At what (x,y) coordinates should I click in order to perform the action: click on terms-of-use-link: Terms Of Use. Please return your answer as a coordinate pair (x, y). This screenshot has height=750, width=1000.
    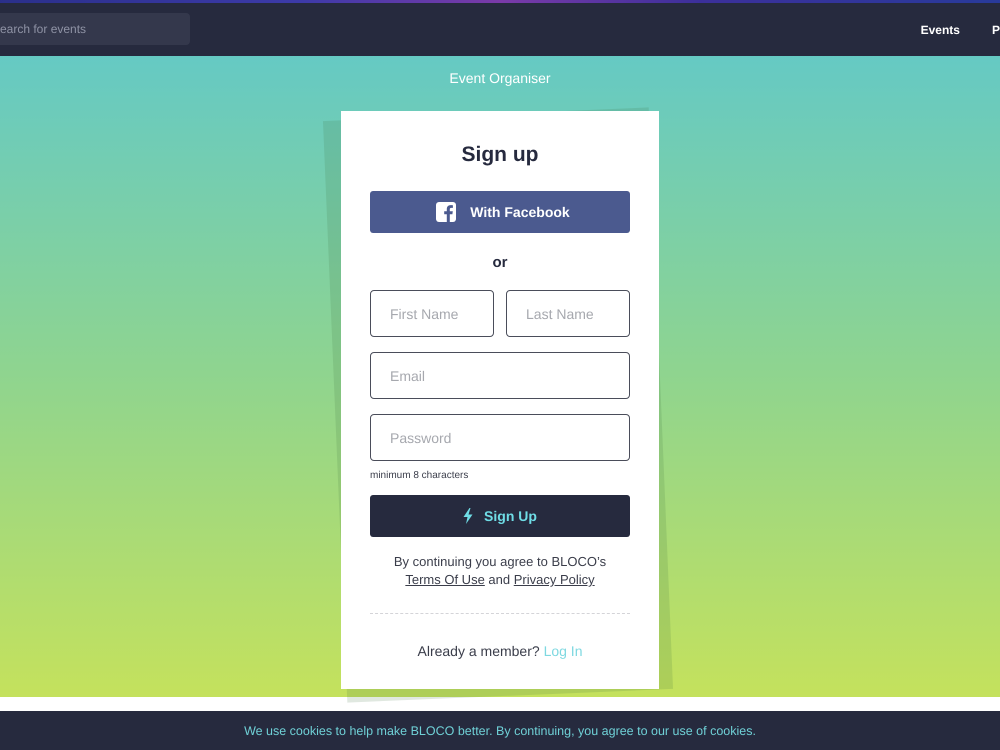
    Looking at the image, I should click on (445, 579).